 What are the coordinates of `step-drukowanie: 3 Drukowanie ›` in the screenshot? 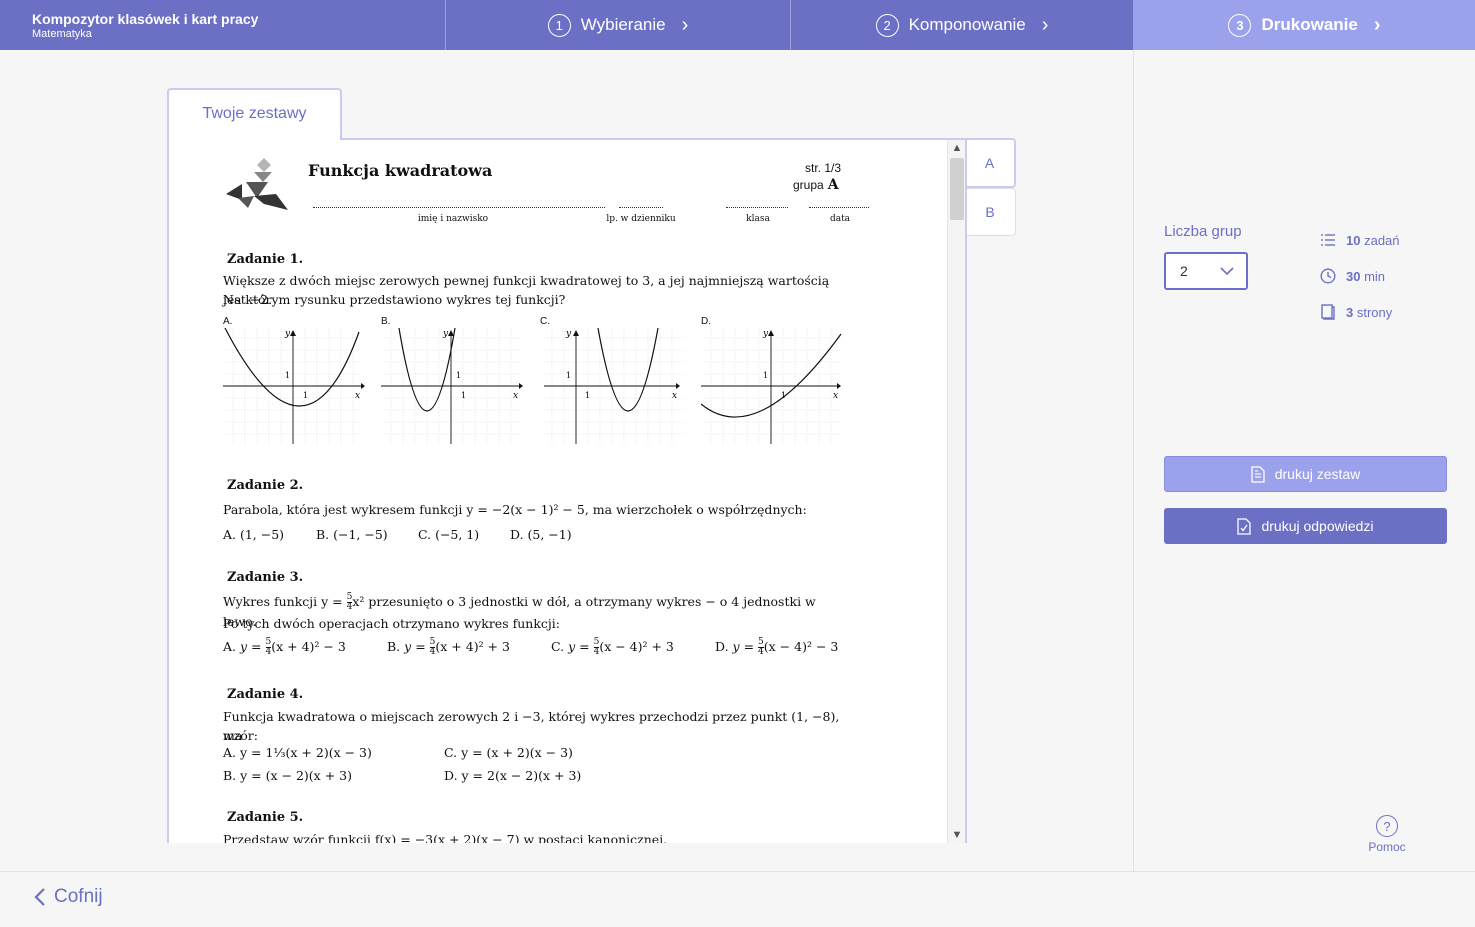 It's located at (1304, 25).